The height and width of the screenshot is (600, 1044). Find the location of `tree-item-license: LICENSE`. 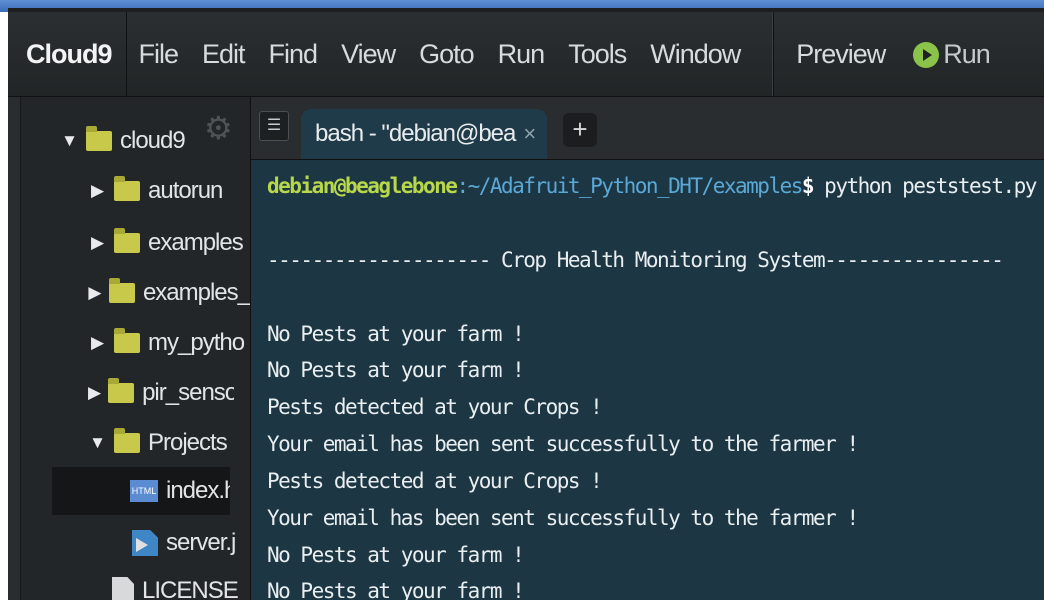

tree-item-license: LICENSE is located at coordinates (175, 583).